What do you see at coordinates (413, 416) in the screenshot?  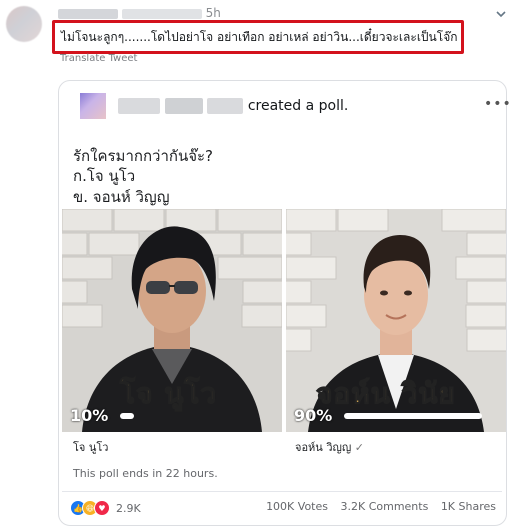 I see `option-2-progress-bar` at bounding box center [413, 416].